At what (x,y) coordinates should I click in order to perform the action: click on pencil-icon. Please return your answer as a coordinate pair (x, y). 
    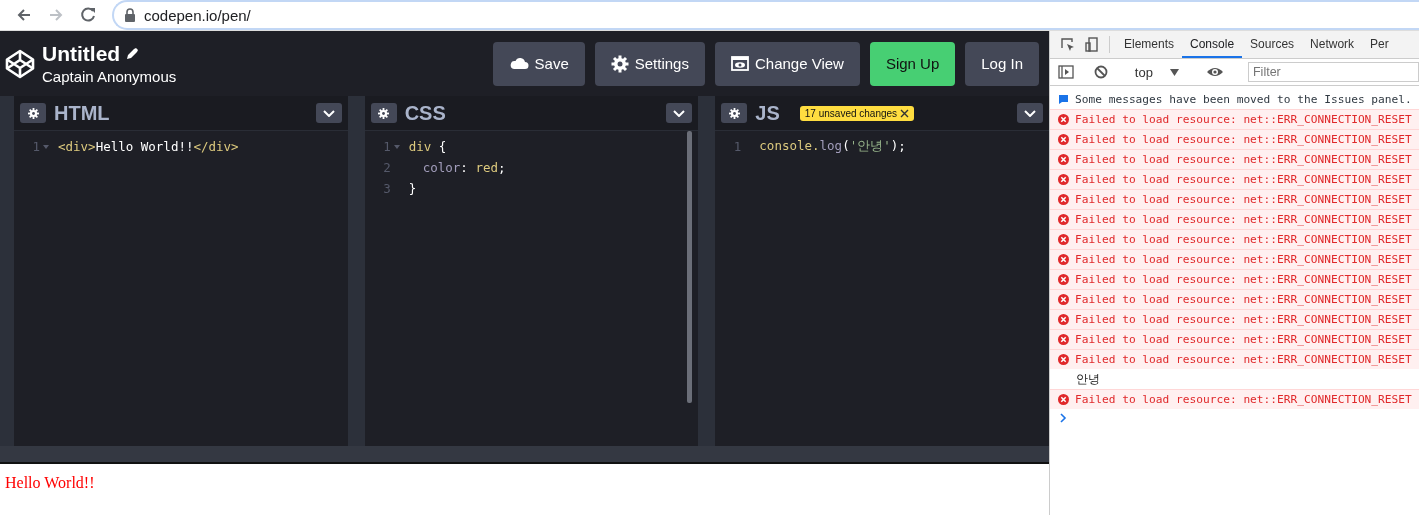
    Looking at the image, I should click on (132, 54).